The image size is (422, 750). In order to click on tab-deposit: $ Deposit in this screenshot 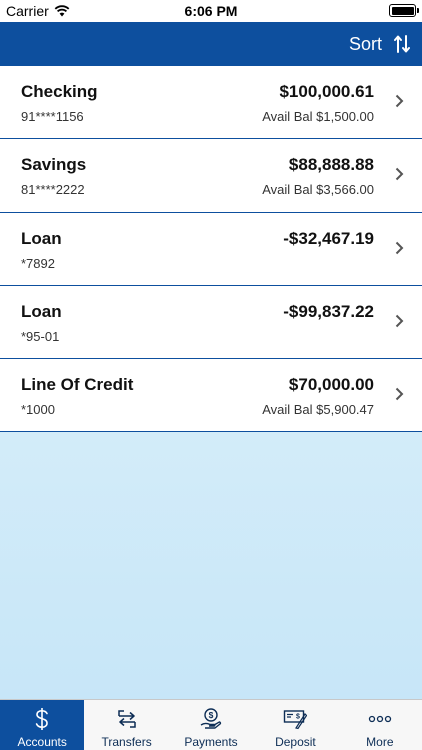, I will do `click(295, 725)`.